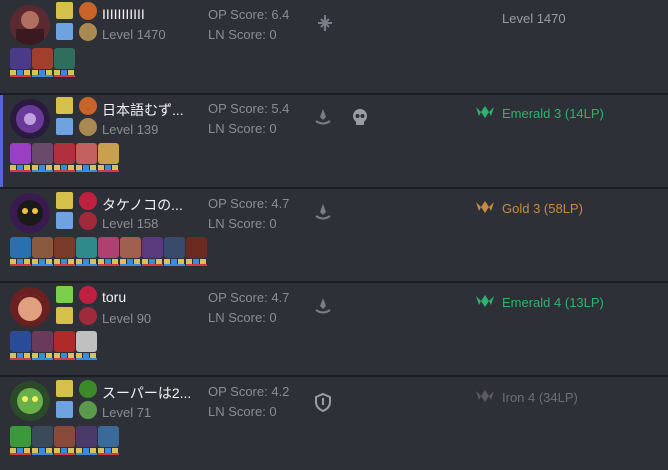 Image resolution: width=668 pixels, height=470 pixels. I want to click on shield-position-icon, so click(323, 402).